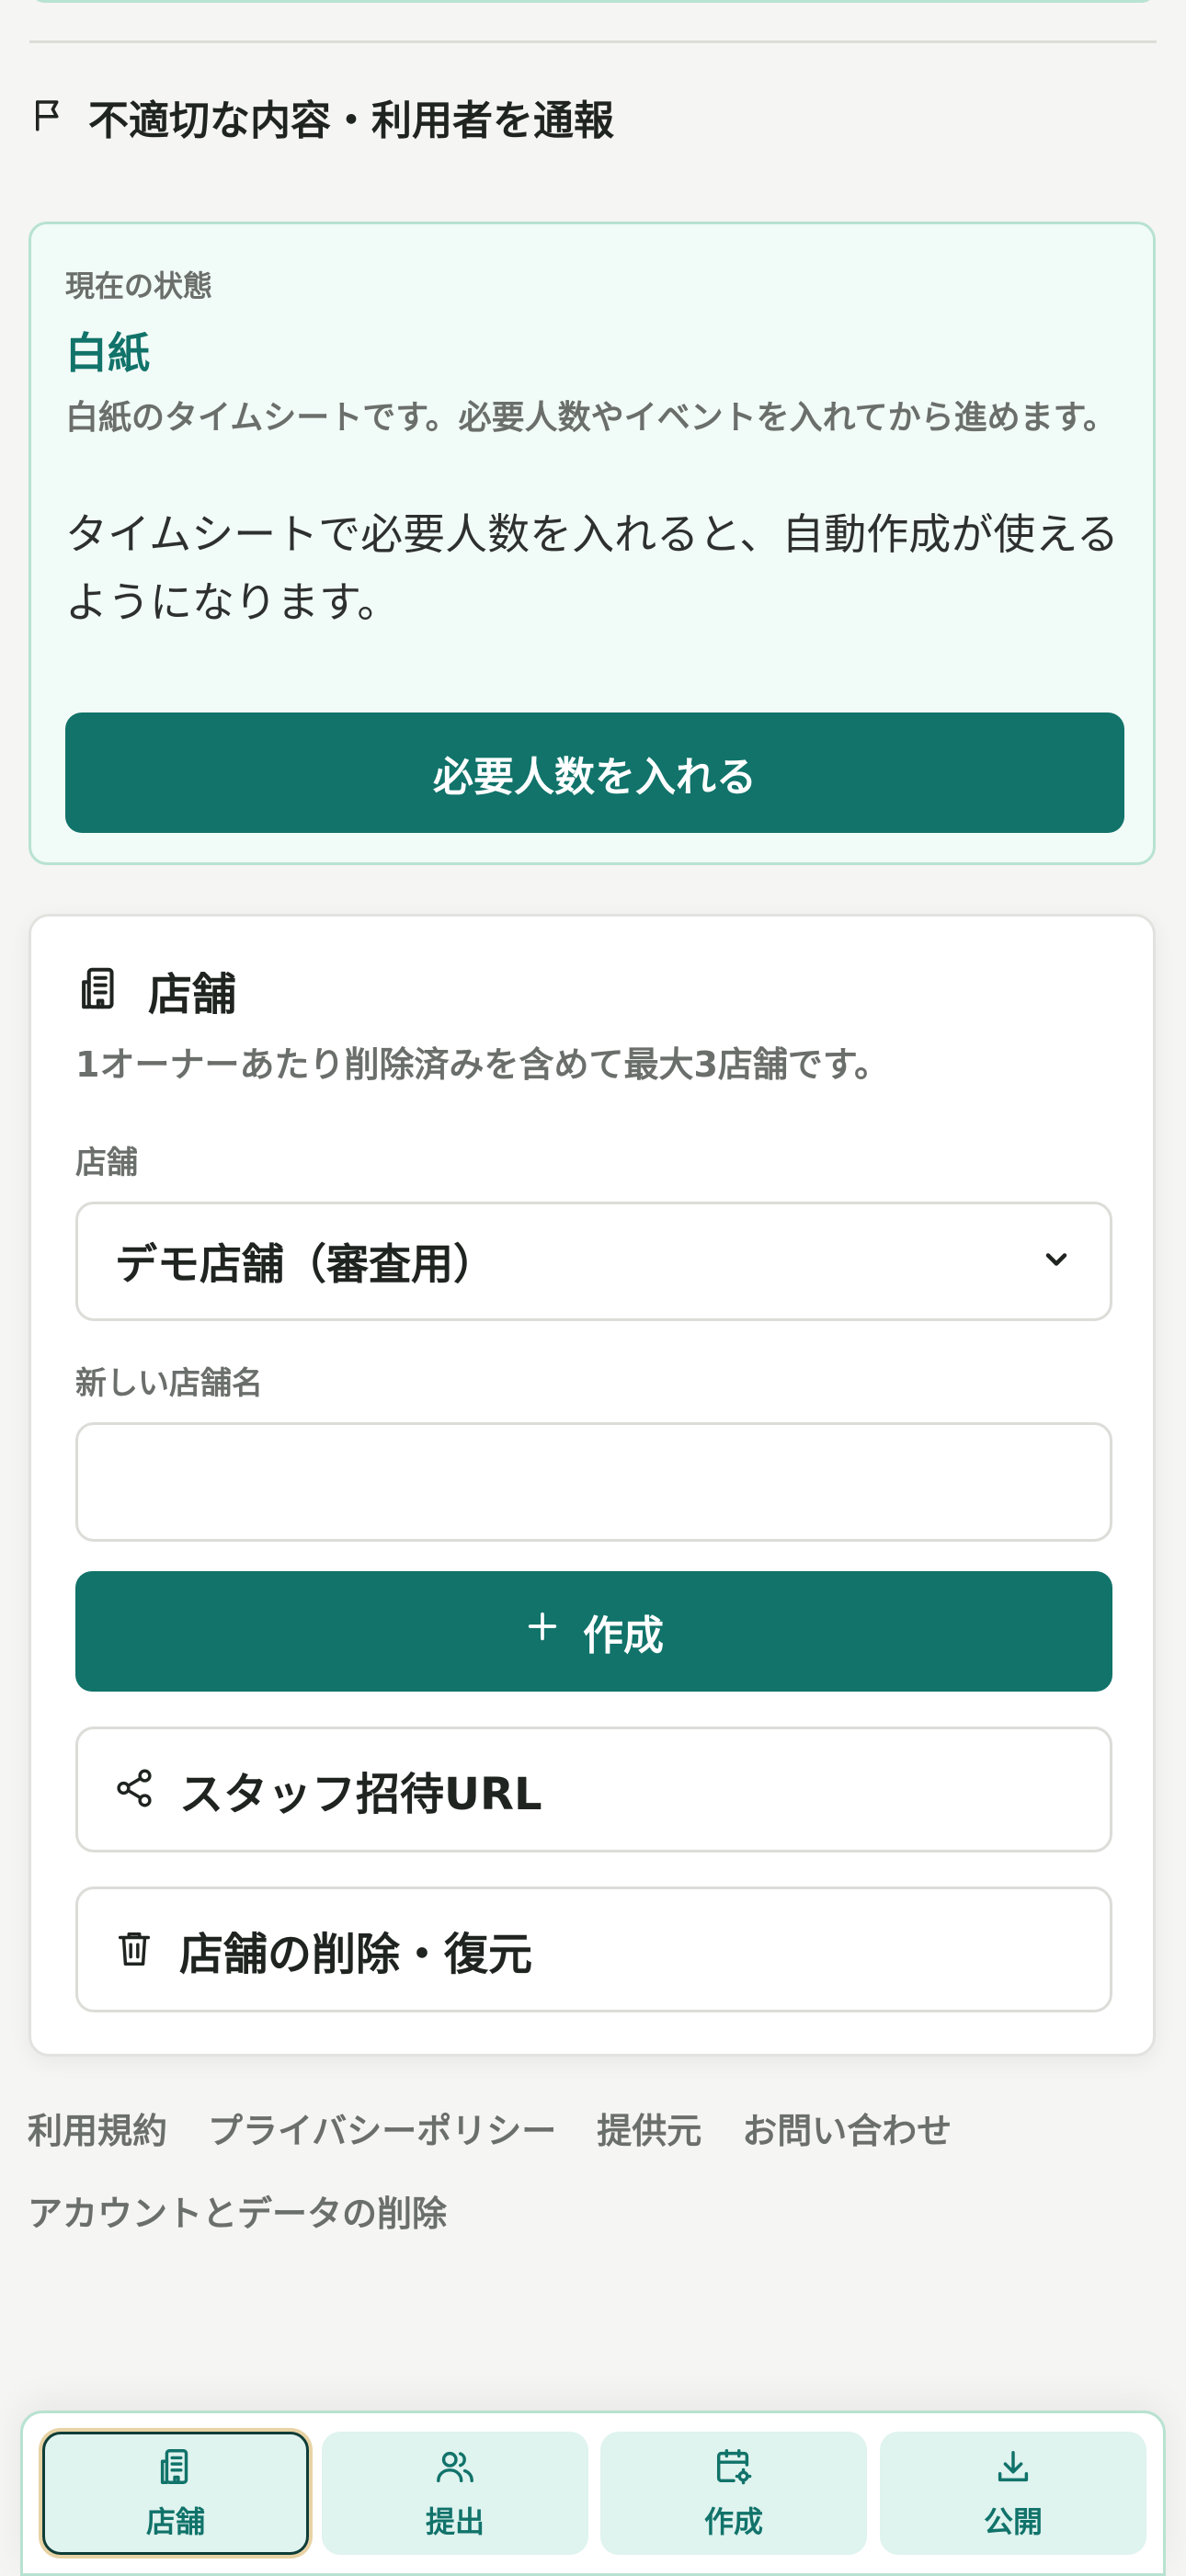  What do you see at coordinates (592, 568) in the screenshot?
I see `status-hint: タイムシートで必要人数を入れると、自動作成が使えるようになります。` at bounding box center [592, 568].